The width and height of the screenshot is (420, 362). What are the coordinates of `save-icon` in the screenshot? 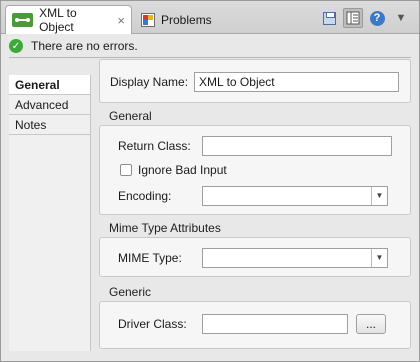 It's located at (329, 18).